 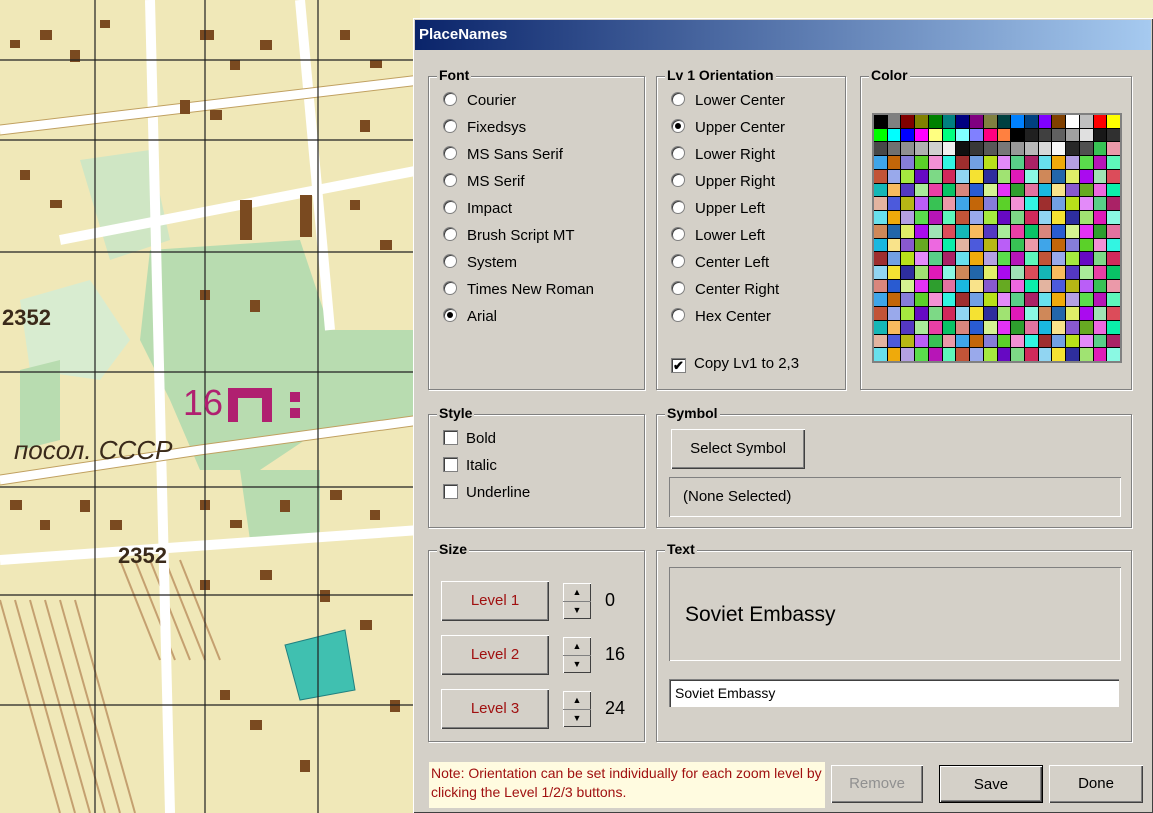 I want to click on level-2-button: Level 2, so click(x=495, y=655).